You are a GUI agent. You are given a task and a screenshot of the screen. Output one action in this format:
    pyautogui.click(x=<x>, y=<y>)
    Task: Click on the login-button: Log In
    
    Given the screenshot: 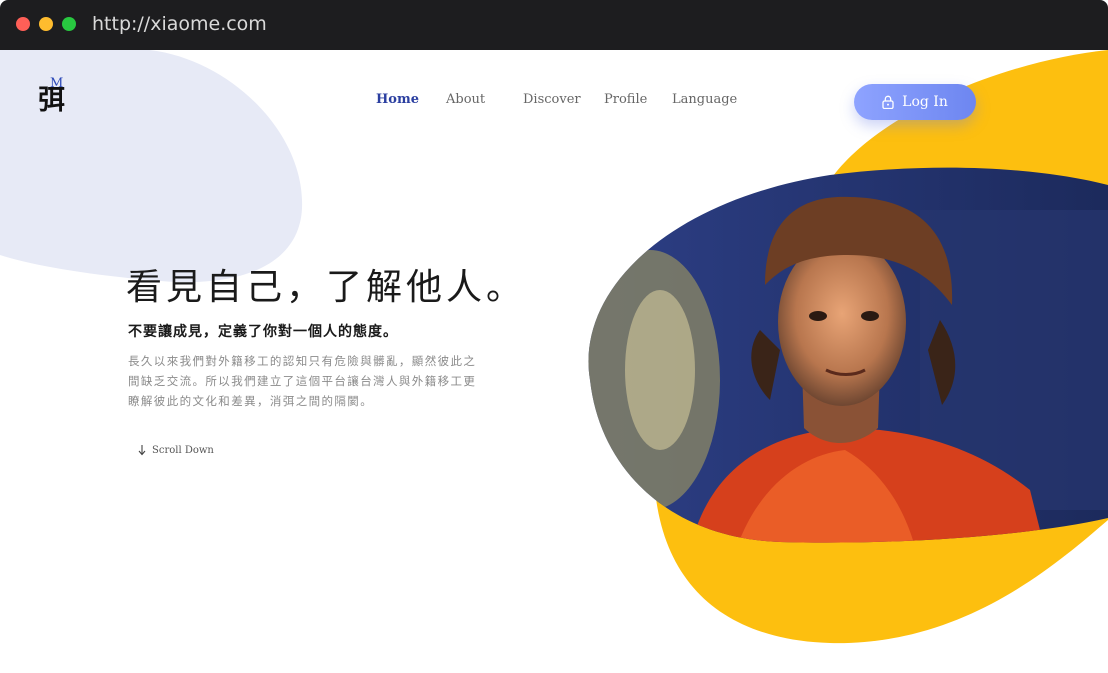 What is the action you would take?
    pyautogui.click(x=915, y=102)
    